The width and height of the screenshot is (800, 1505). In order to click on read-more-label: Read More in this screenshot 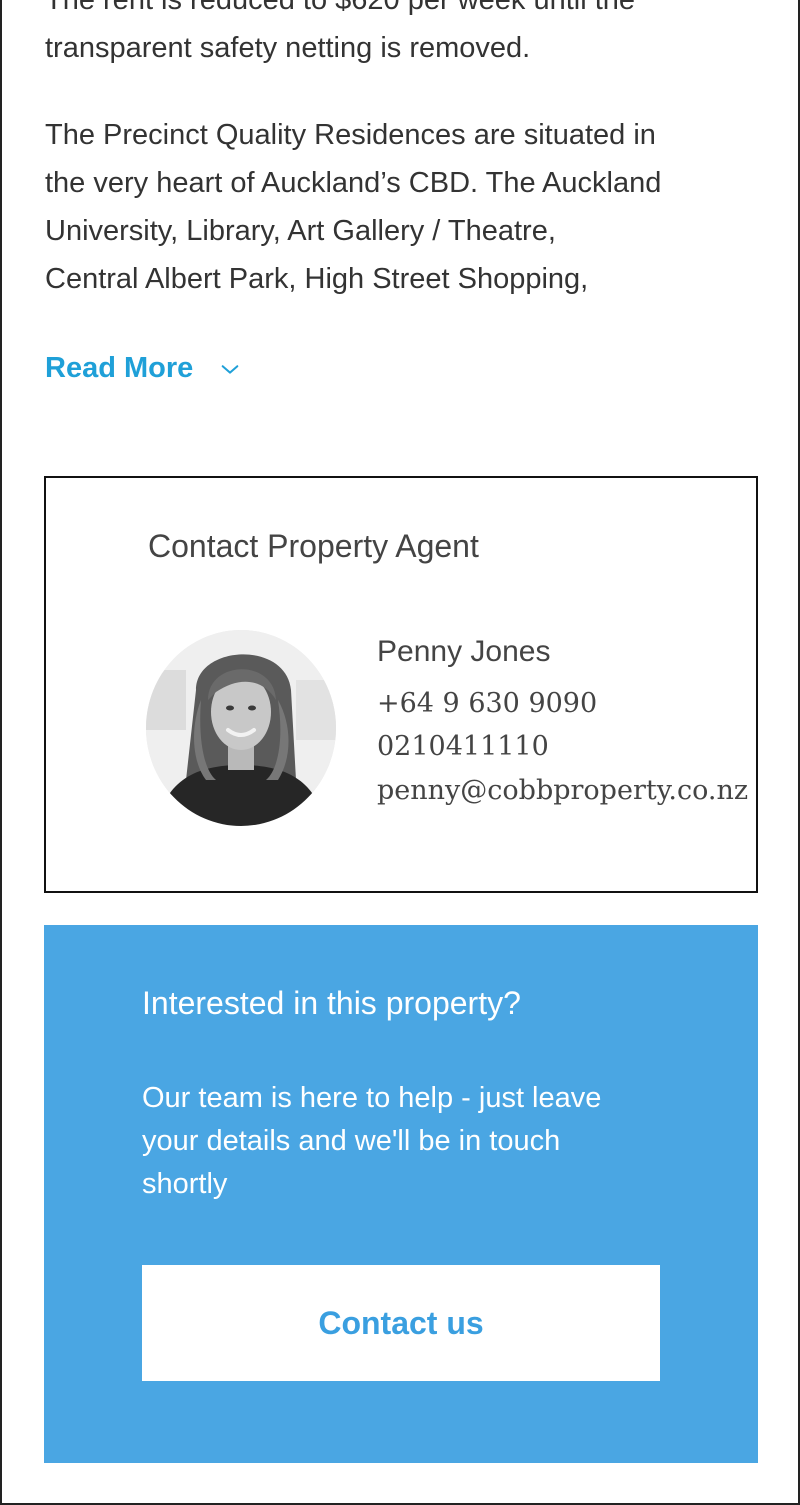, I will do `click(119, 368)`.